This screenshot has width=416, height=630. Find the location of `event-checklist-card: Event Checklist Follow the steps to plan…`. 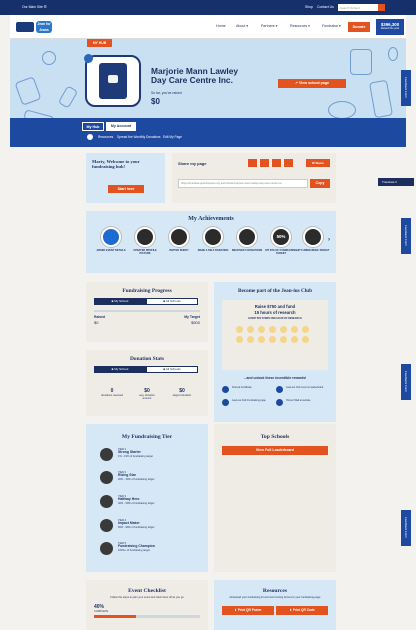

event-checklist-card: Event Checklist Follow the steps to plan… is located at coordinates (147, 605).